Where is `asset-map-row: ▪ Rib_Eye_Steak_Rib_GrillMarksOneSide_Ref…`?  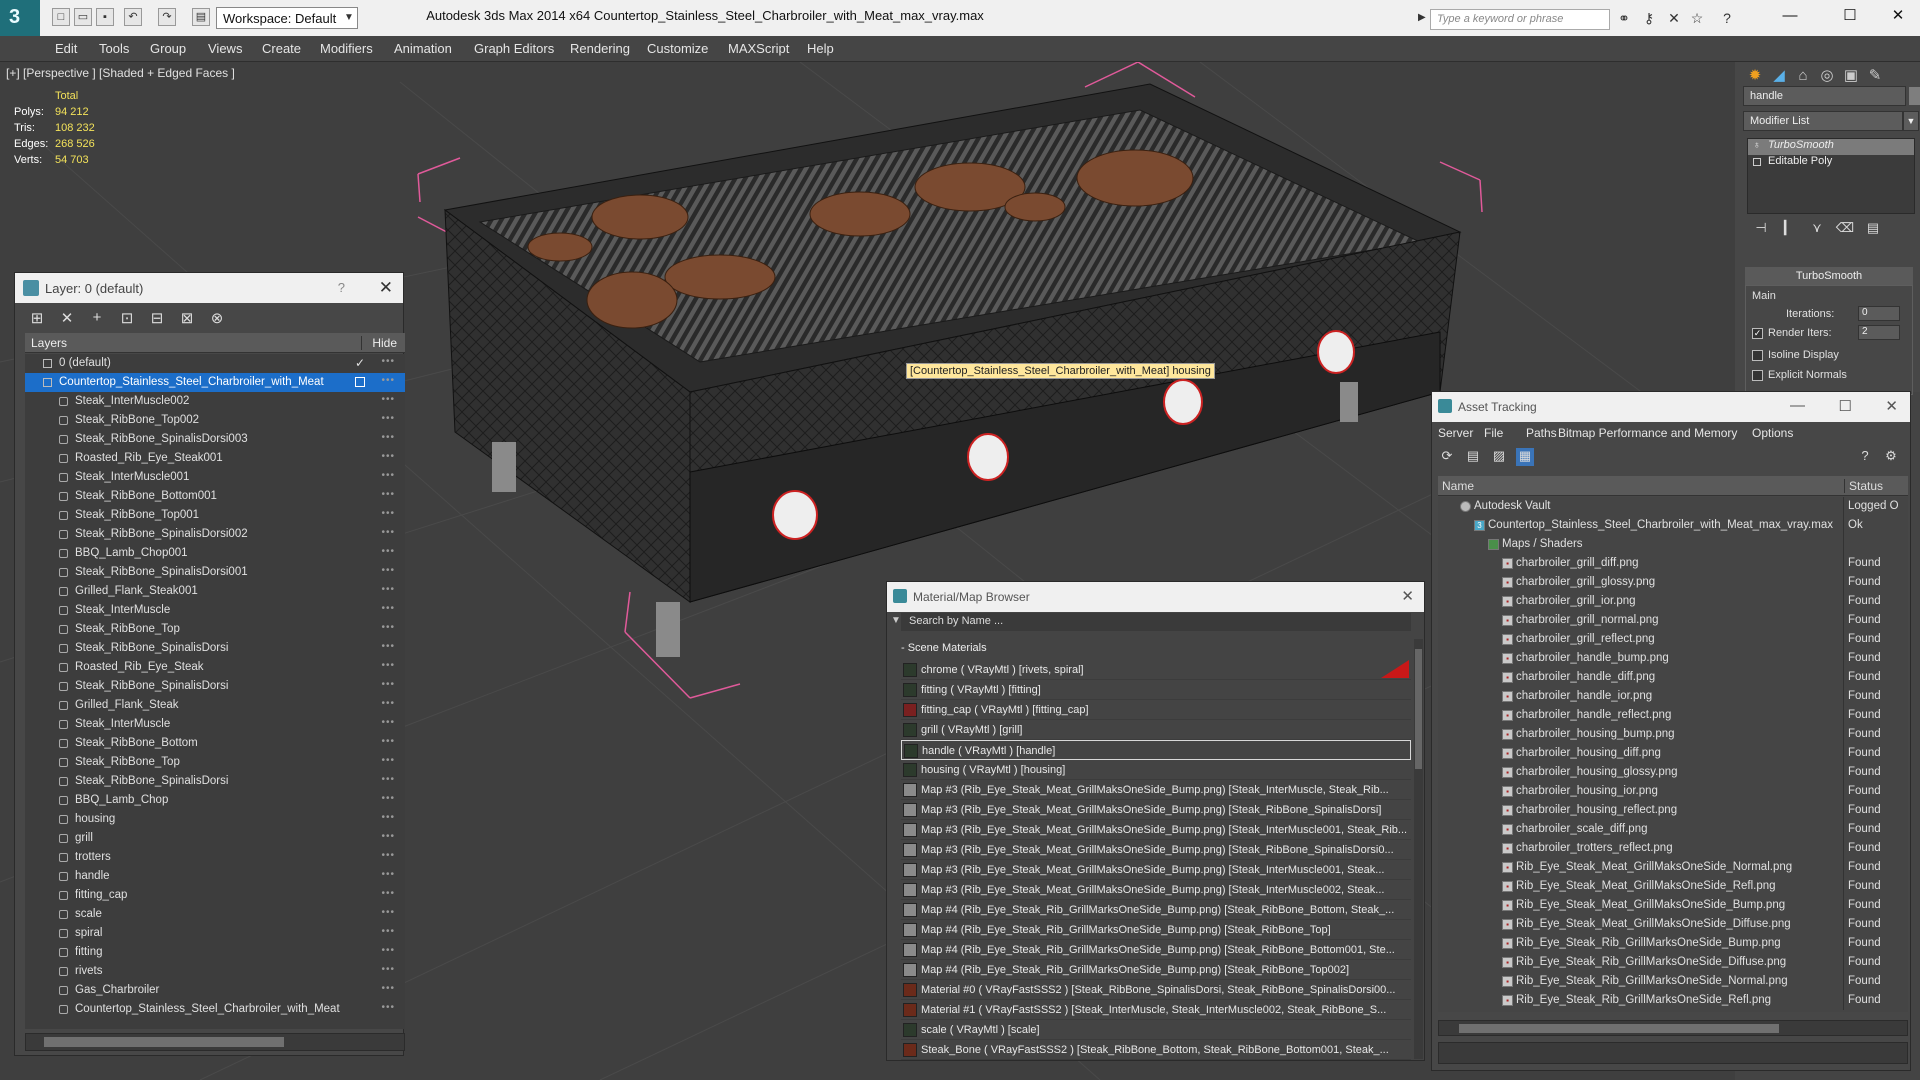
asset-map-row: ▪ Rib_Eye_Steak_Rib_GrillMarksOneSide_Ref… is located at coordinates (1673, 1000).